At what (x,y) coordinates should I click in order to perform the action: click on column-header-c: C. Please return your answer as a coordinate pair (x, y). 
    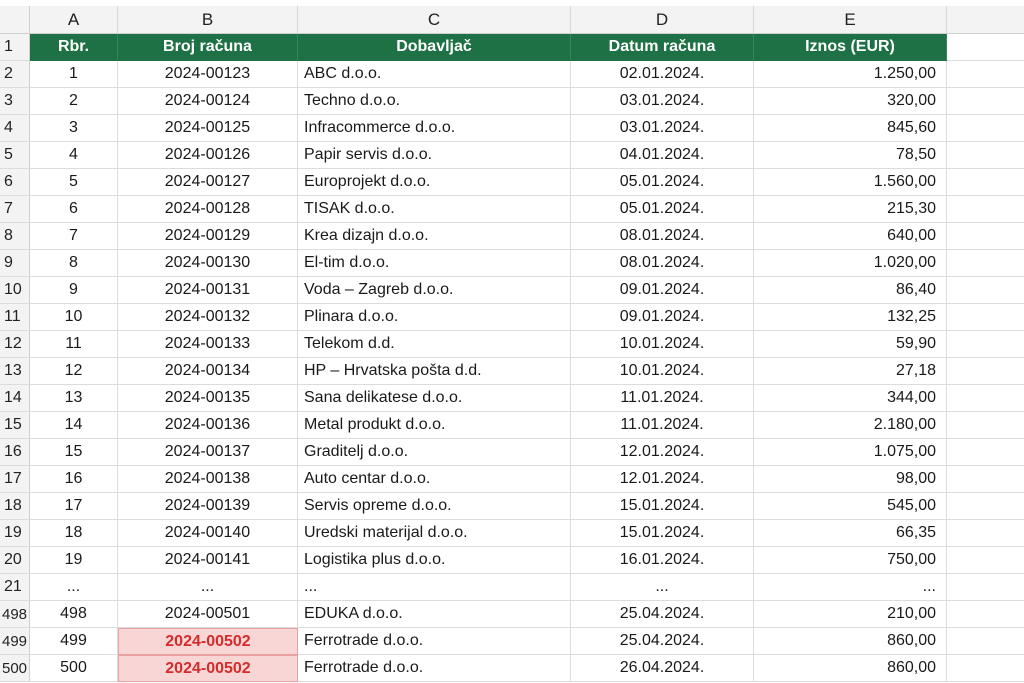
    Looking at the image, I should click on (434, 20).